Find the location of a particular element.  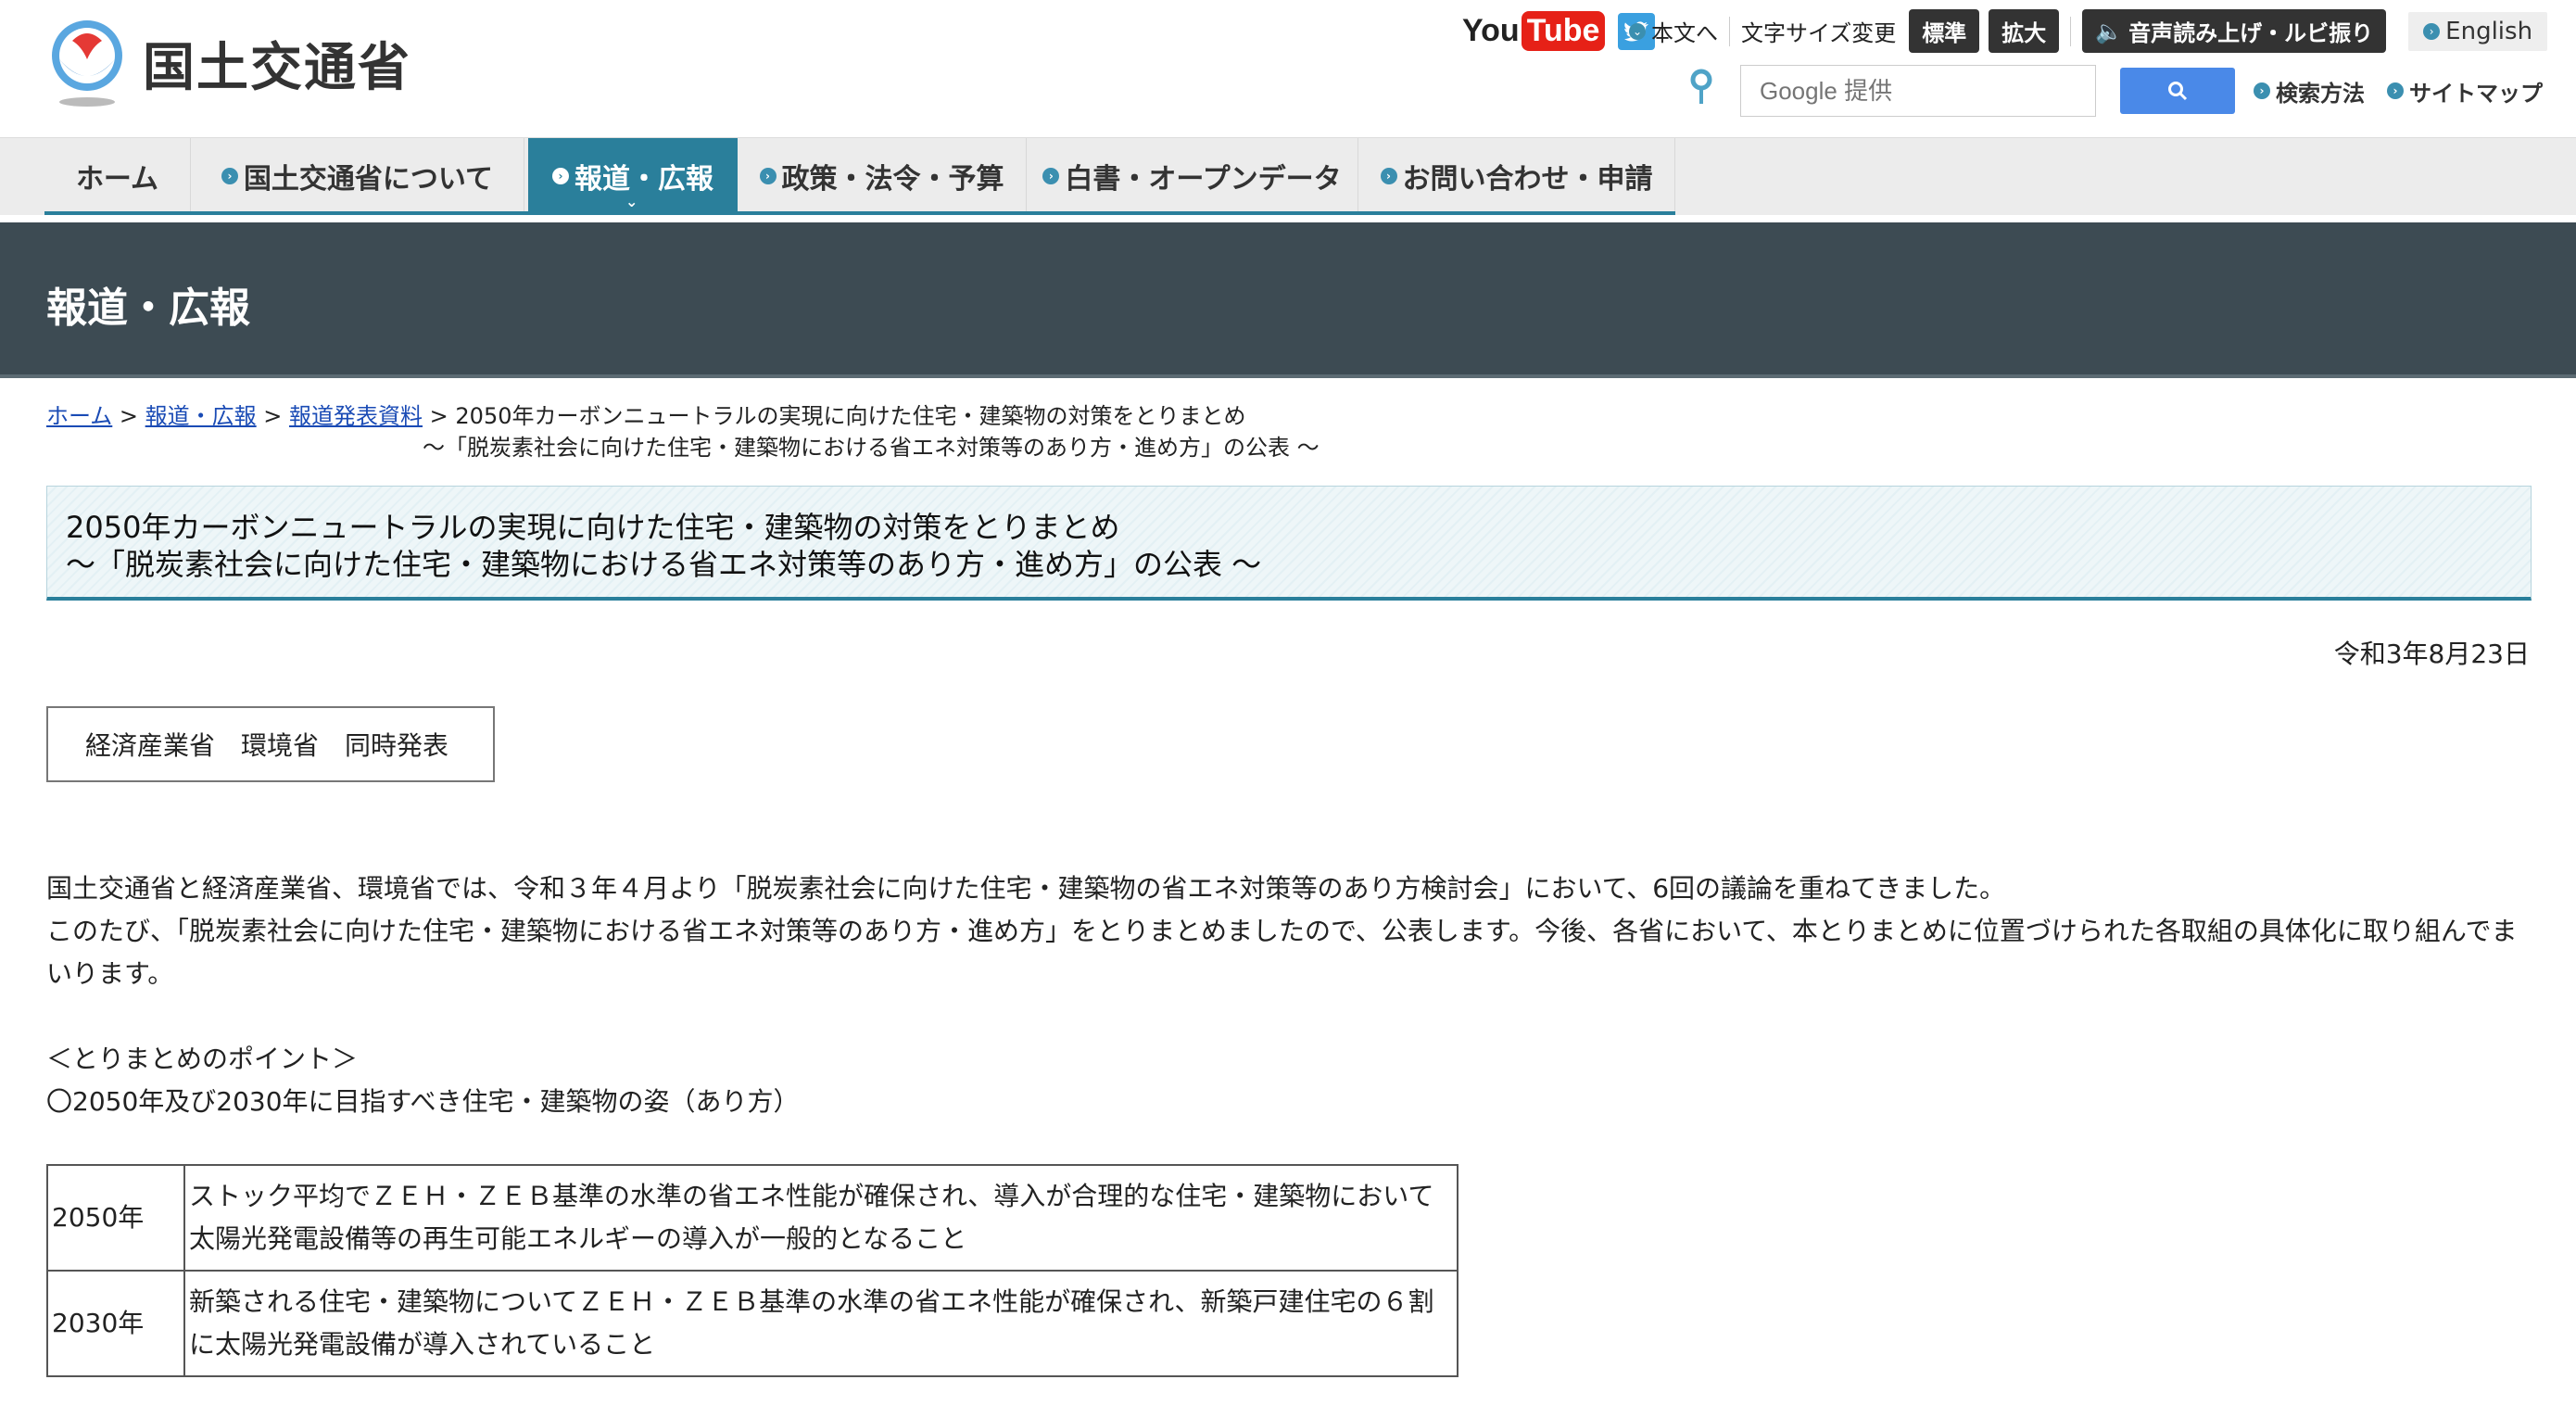

font-large-button: 拡大 is located at coordinates (2025, 31).